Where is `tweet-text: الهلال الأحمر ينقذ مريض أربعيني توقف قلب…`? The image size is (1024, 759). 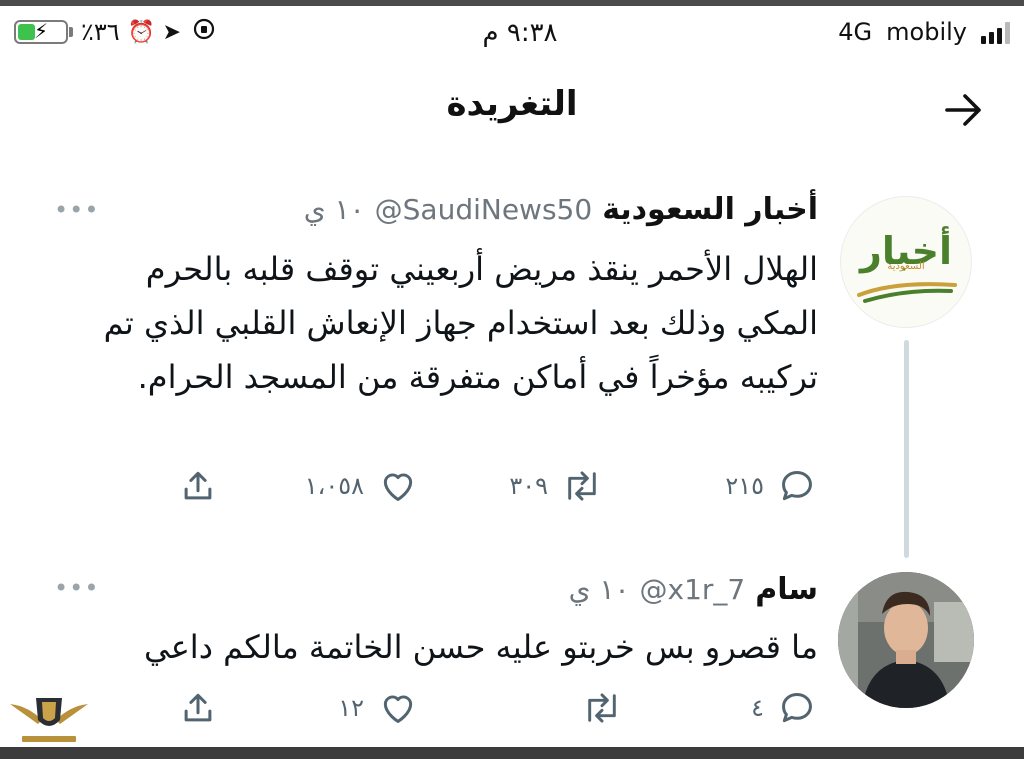 tweet-text: الهلال الأحمر ينقذ مريض أربعيني توقف قلب… is located at coordinates (460, 323).